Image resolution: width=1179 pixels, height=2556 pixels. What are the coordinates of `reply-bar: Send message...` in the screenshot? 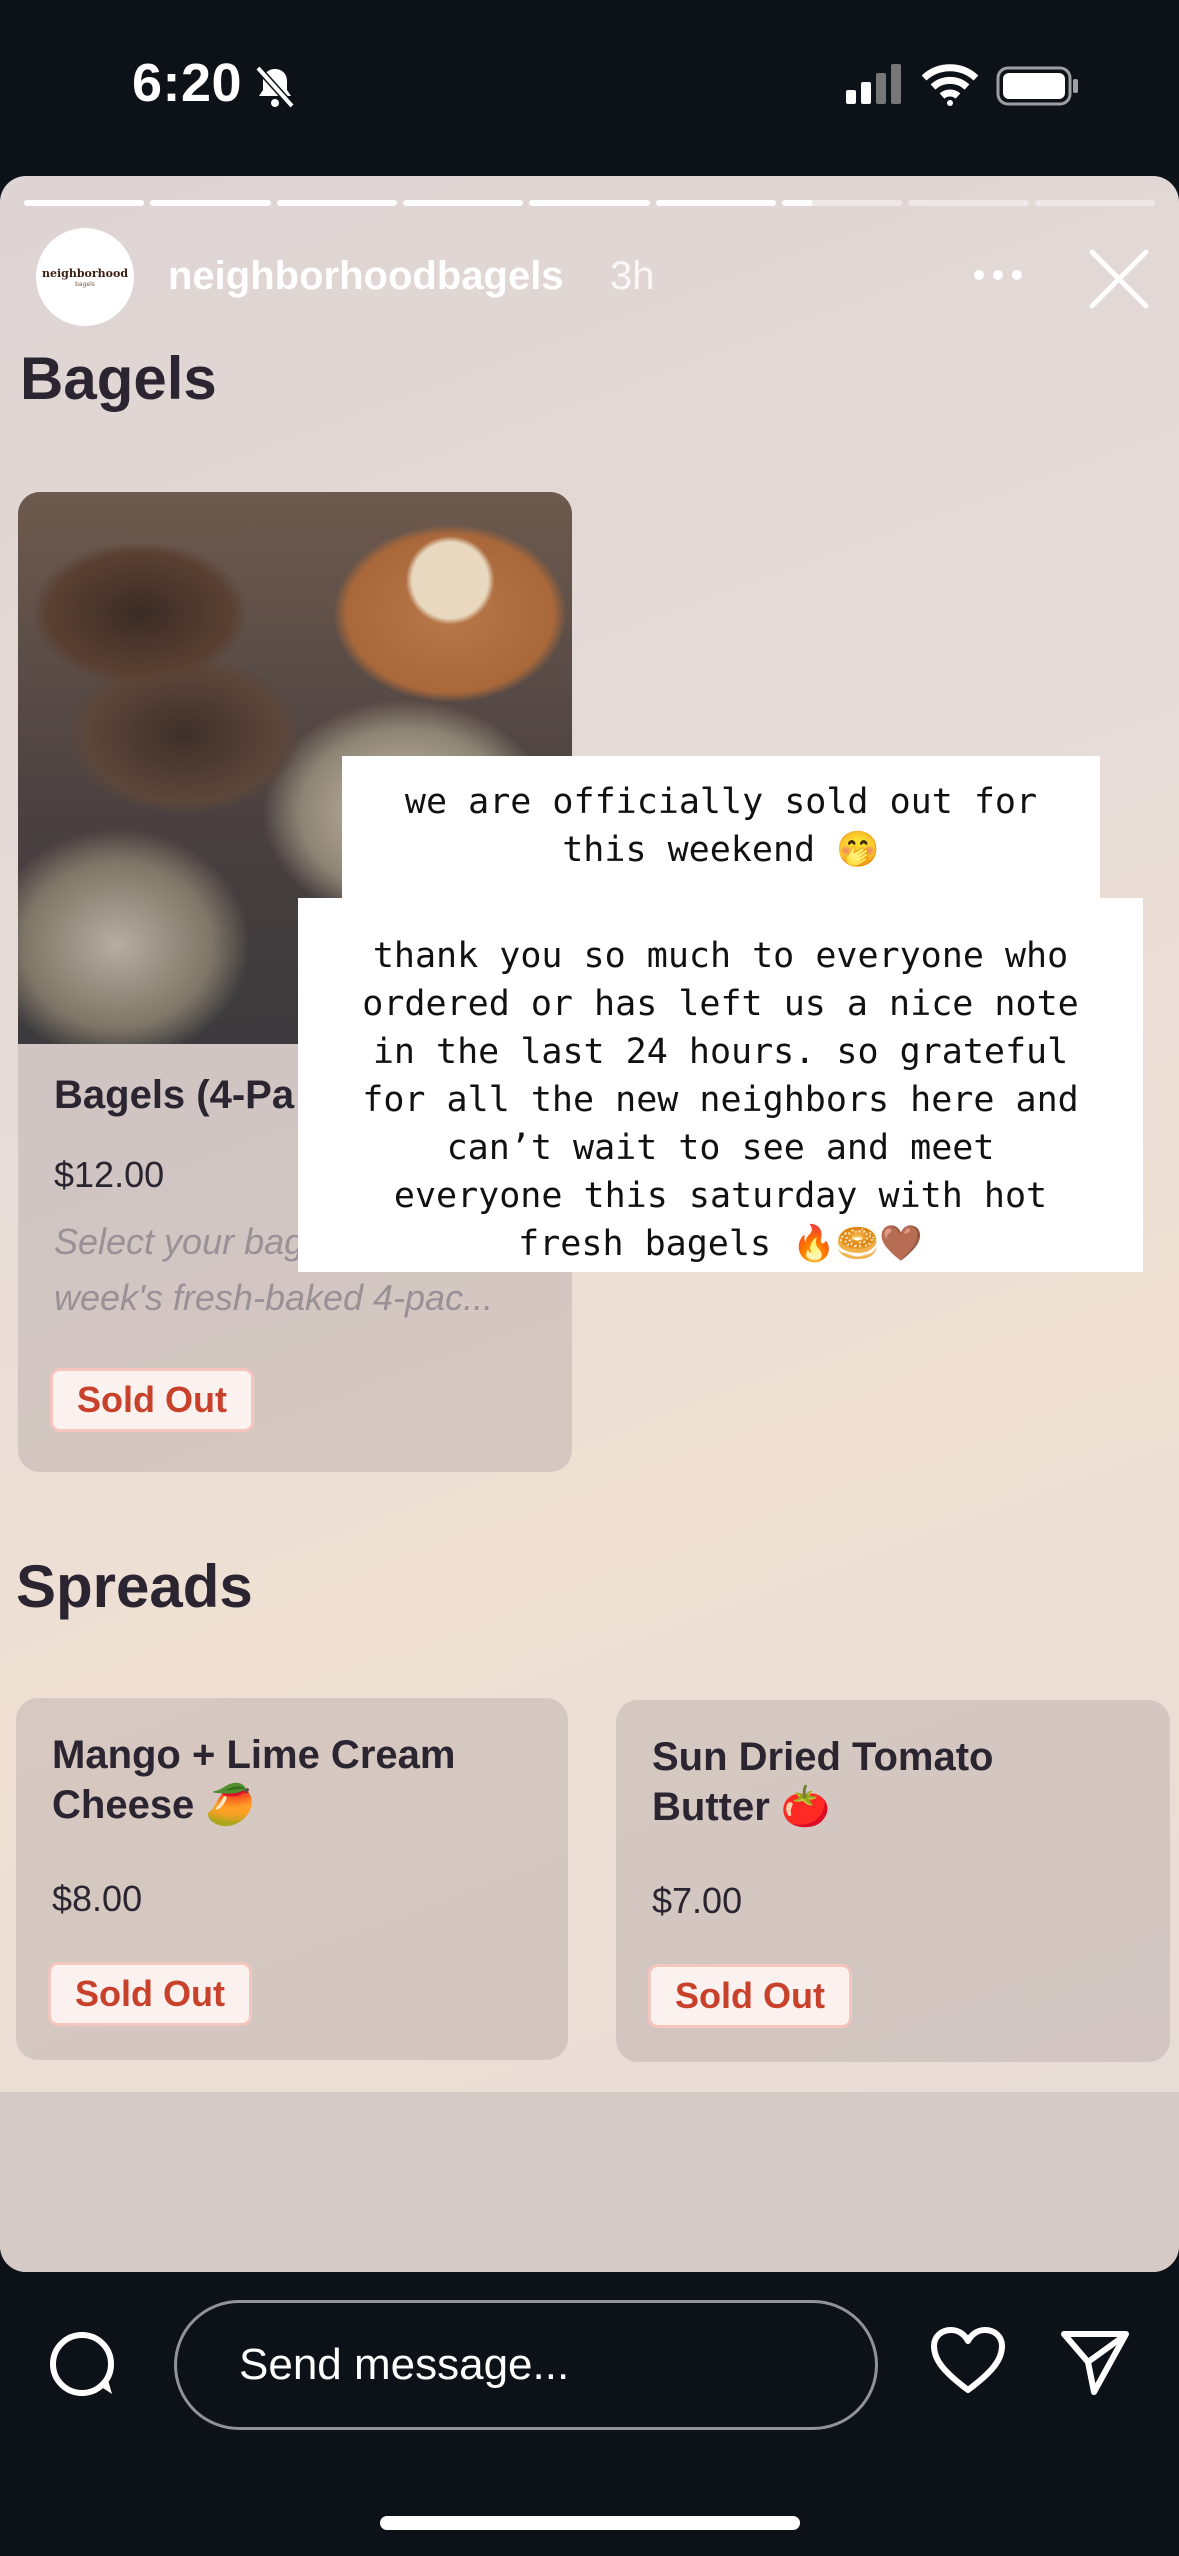 It's located at (589, 2365).